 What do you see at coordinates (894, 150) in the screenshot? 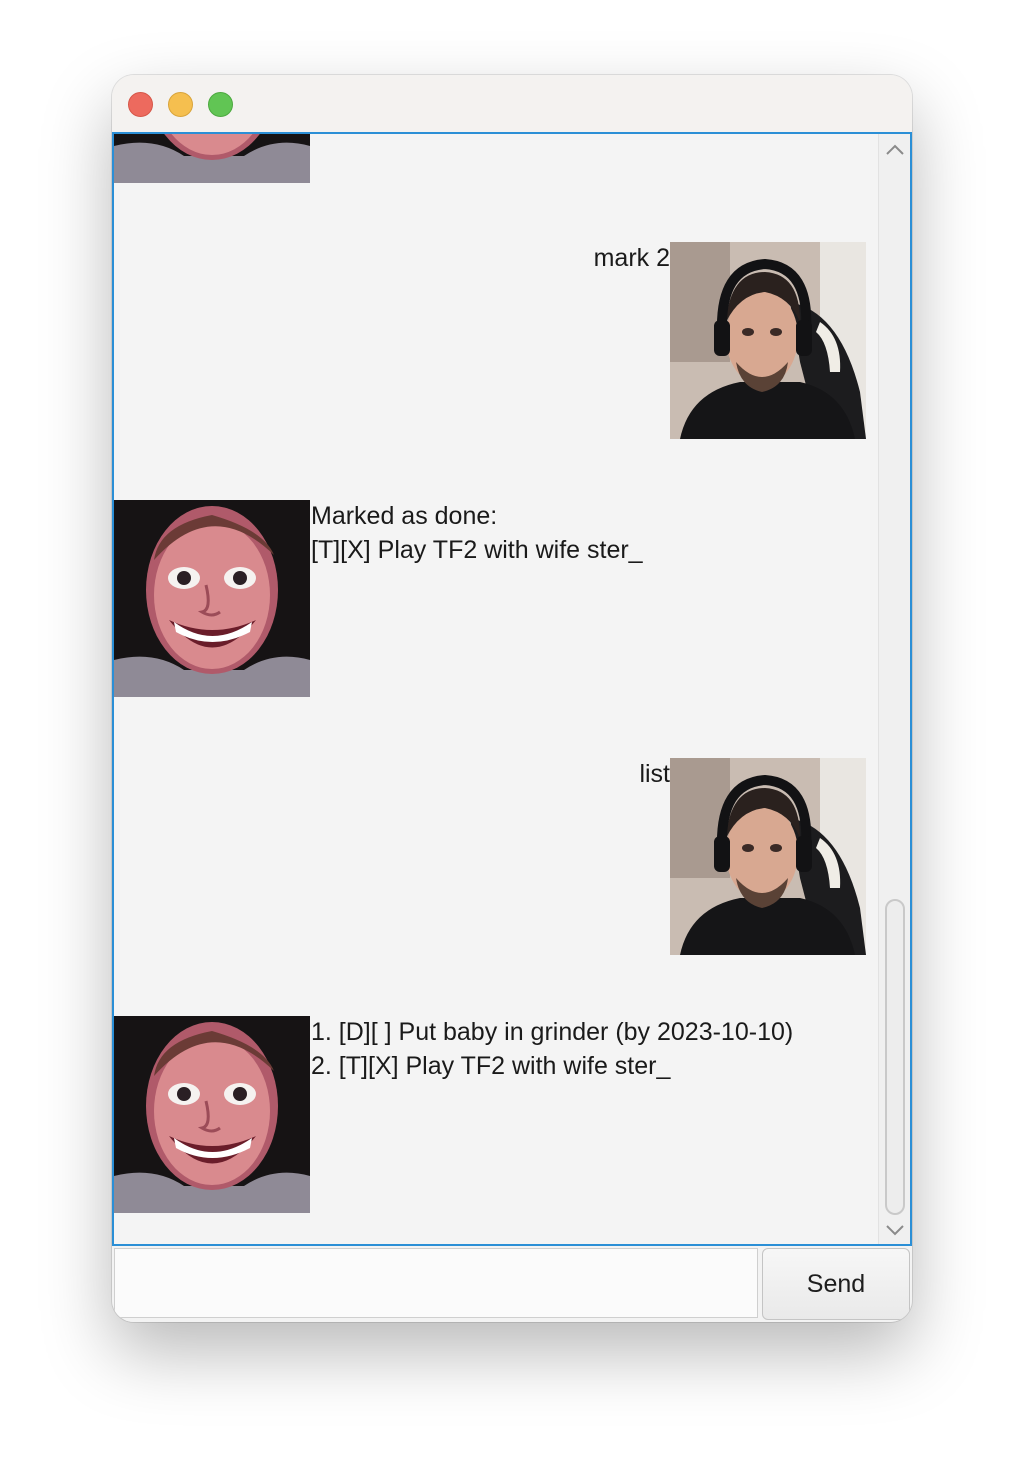
I see `chevron-up-icon` at bounding box center [894, 150].